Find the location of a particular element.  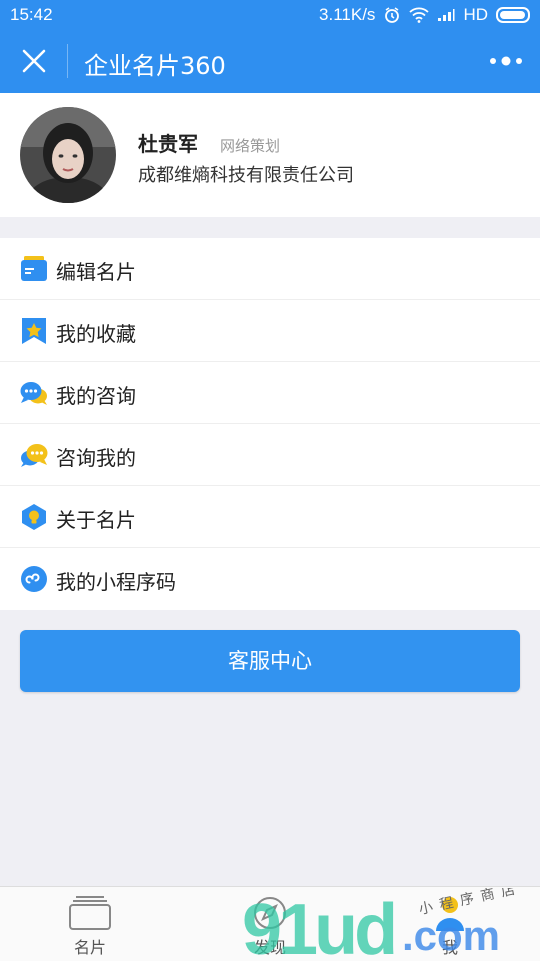

profile-card: 杜贵军 网络策划 成都维熵科技有限责任公司 is located at coordinates (270, 155).